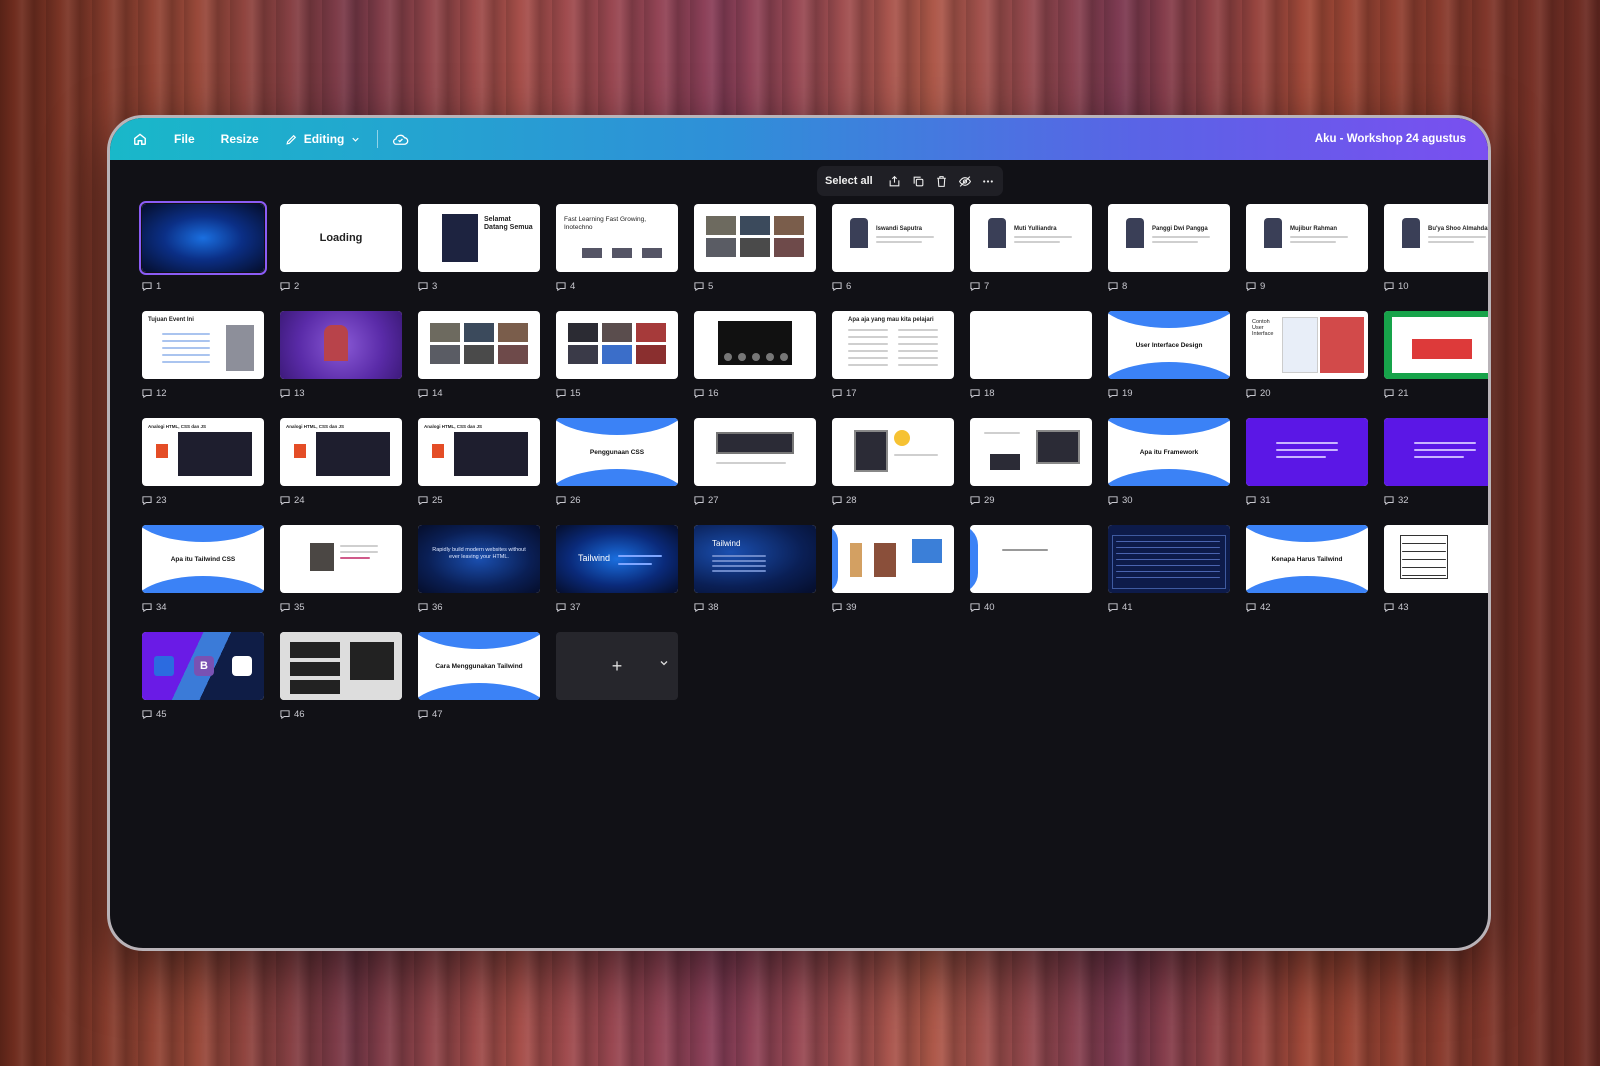  I want to click on add-slide-button: +, so click(617, 666).